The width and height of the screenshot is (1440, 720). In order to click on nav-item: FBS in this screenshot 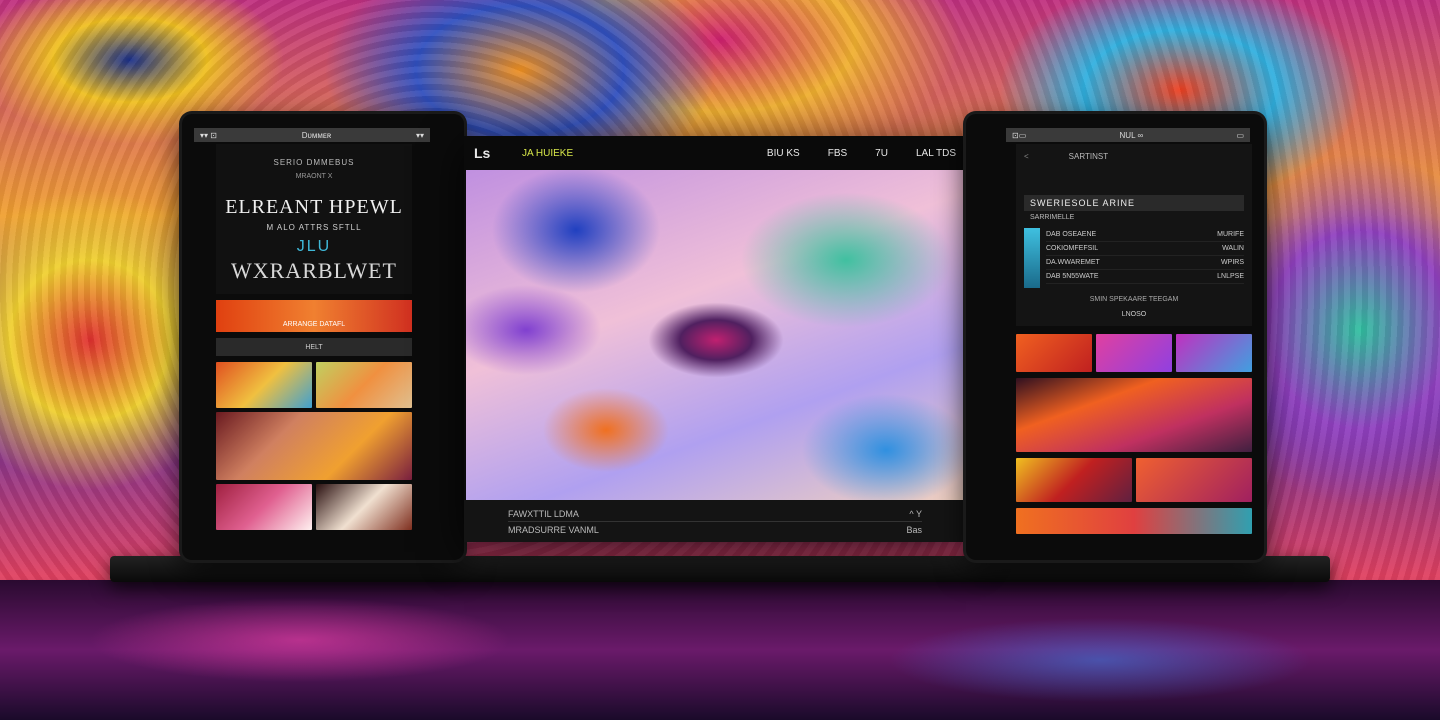, I will do `click(837, 153)`.